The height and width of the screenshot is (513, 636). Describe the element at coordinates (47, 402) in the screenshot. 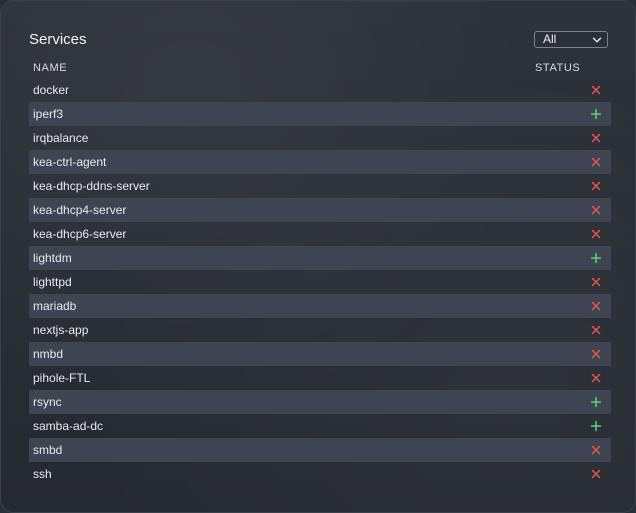

I see `service-name: rsync` at that location.